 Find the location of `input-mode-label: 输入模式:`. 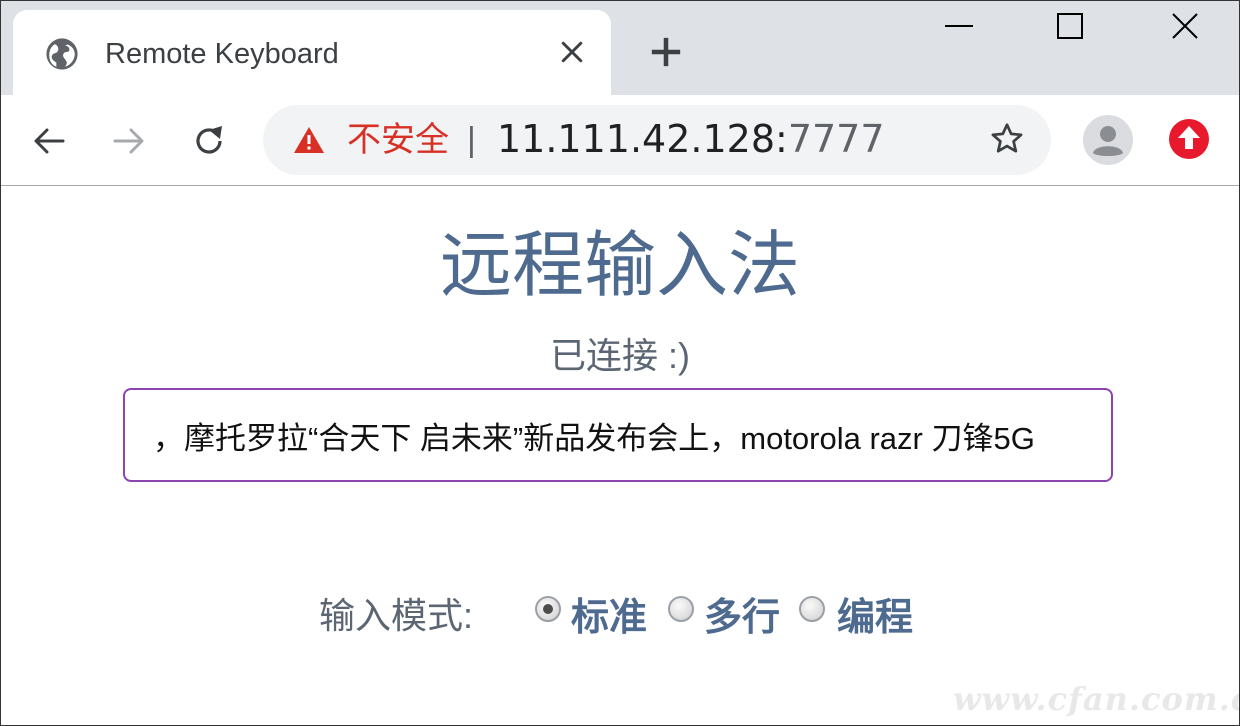

input-mode-label: 输入模式: is located at coordinates (396, 615).